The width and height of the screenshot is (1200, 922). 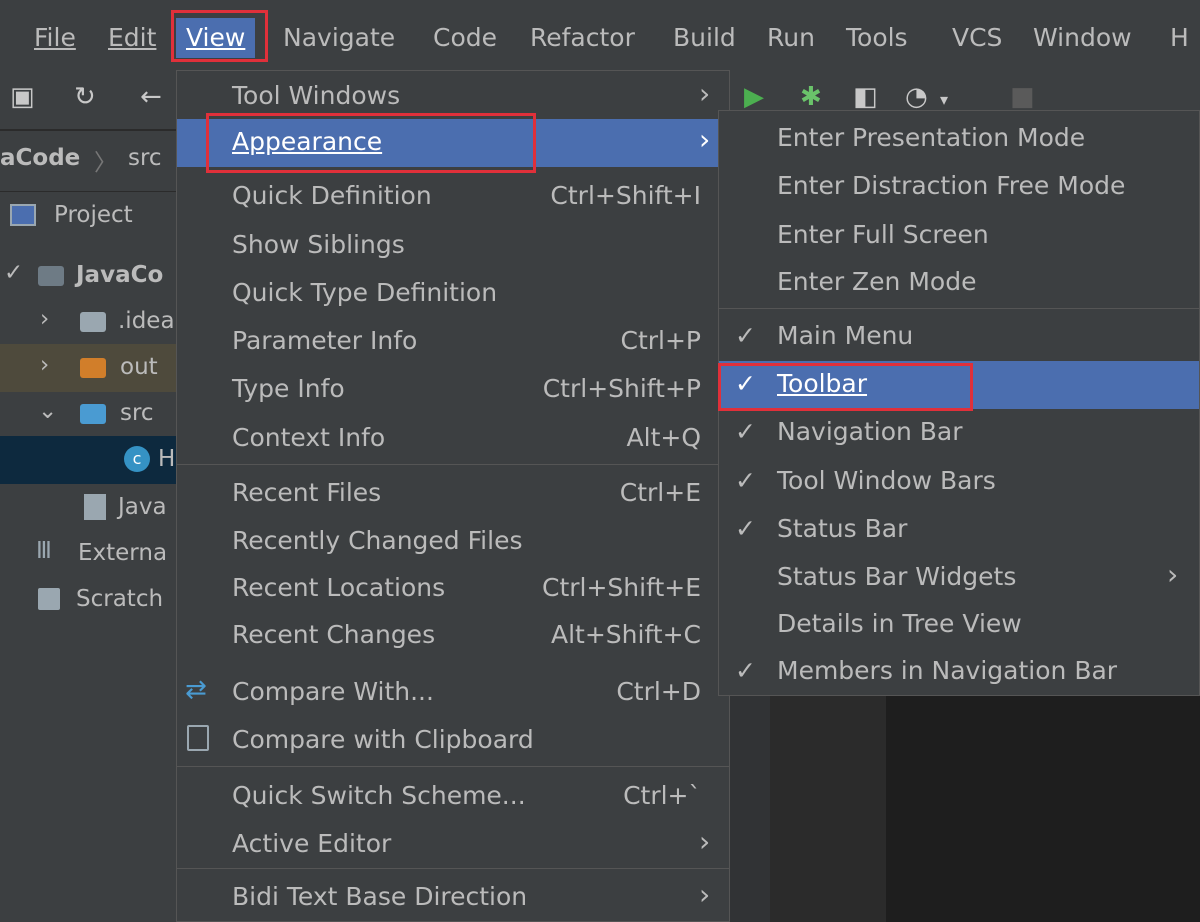 I want to click on project-header: Project, so click(x=90, y=216).